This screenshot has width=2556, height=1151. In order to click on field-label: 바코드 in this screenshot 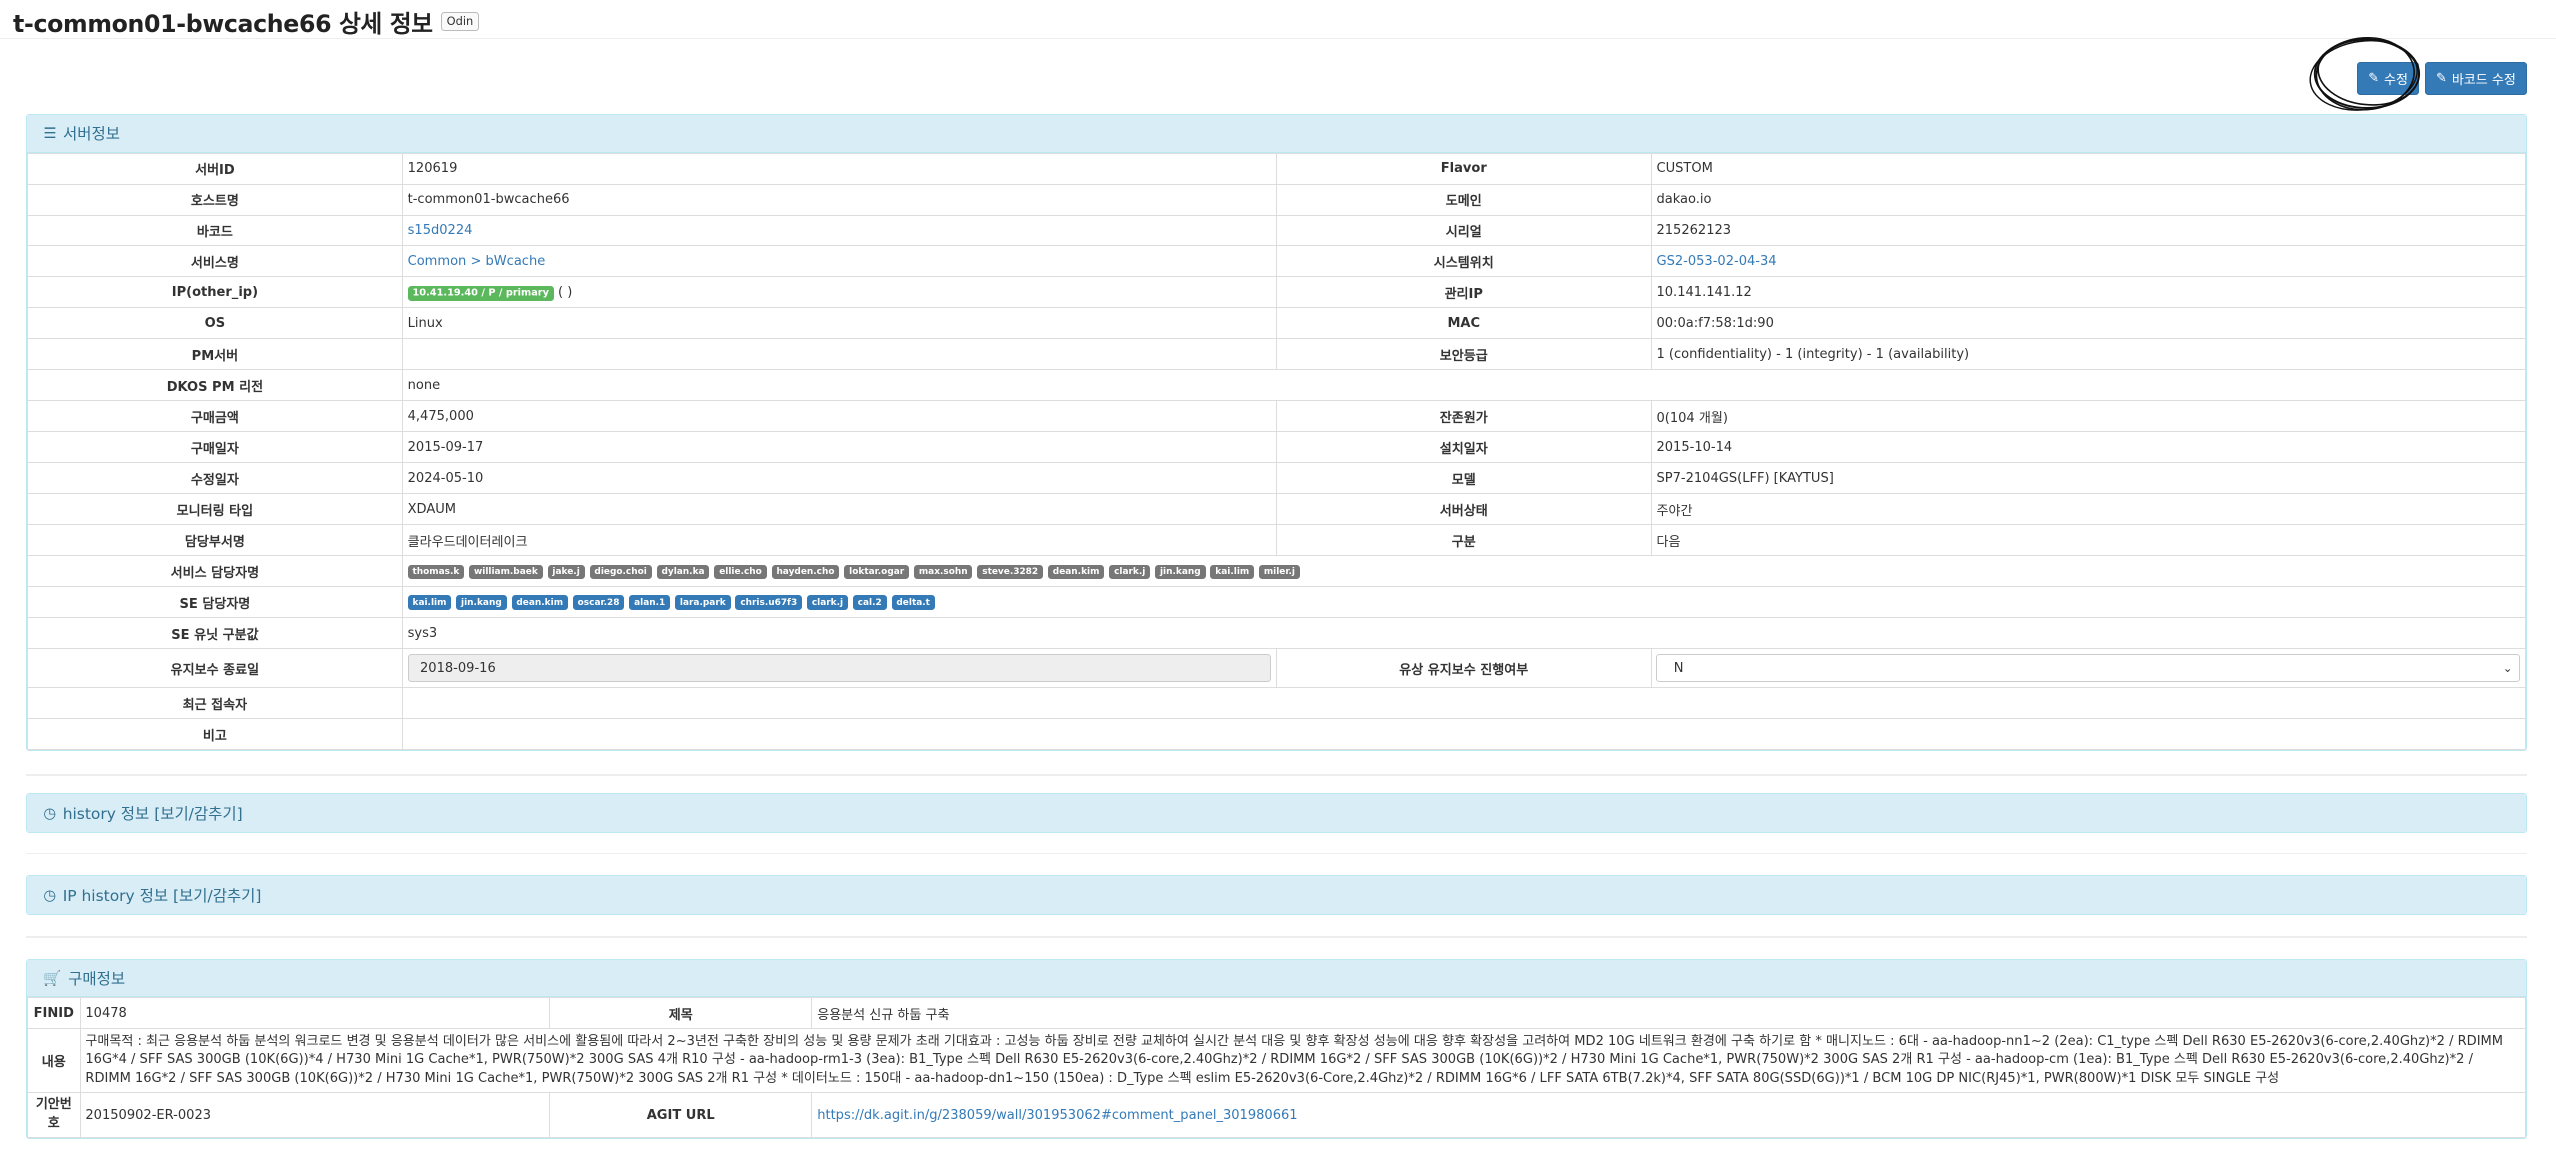, I will do `click(215, 230)`.